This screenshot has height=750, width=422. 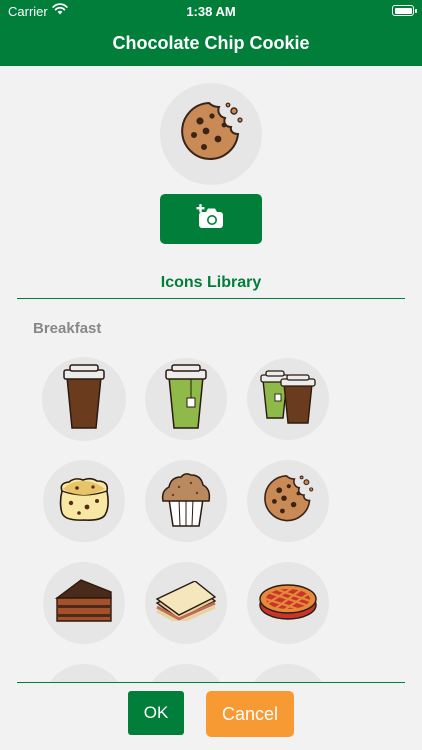 I want to click on icon-option-tea-and-coffee, so click(x=288, y=399).